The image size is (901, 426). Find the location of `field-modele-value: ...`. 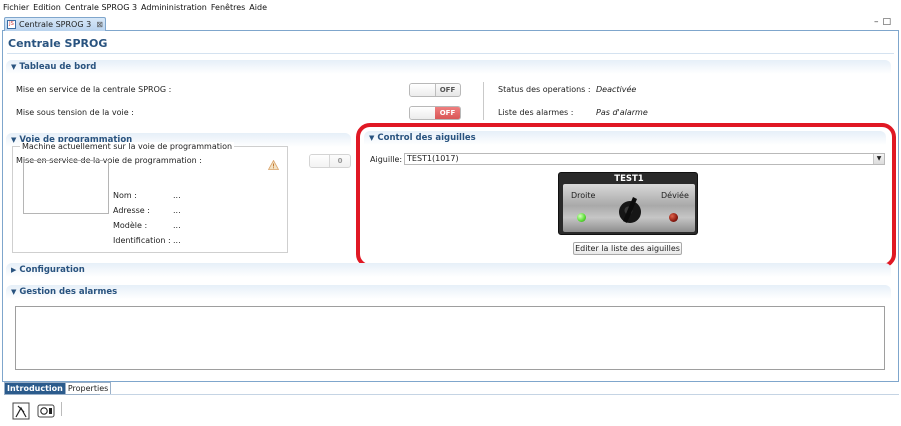

field-modele-value: ... is located at coordinates (177, 225).